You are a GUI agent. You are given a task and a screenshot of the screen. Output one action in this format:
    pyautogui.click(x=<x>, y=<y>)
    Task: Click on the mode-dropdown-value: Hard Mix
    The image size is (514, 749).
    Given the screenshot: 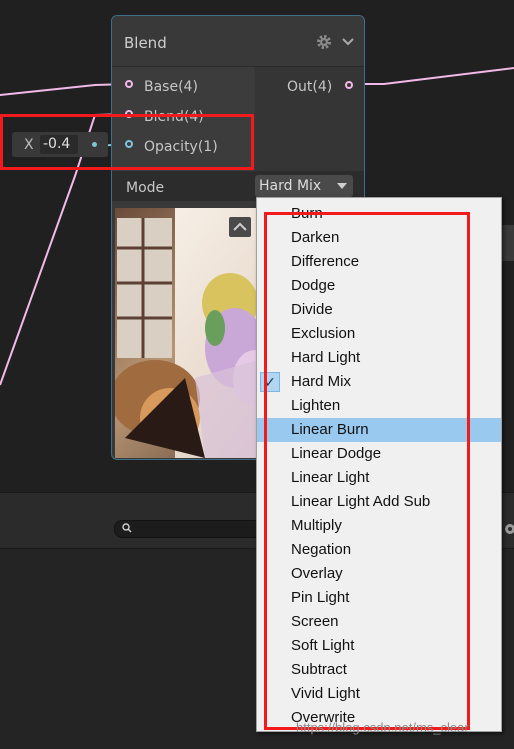 What is the action you would take?
    pyautogui.click(x=290, y=186)
    